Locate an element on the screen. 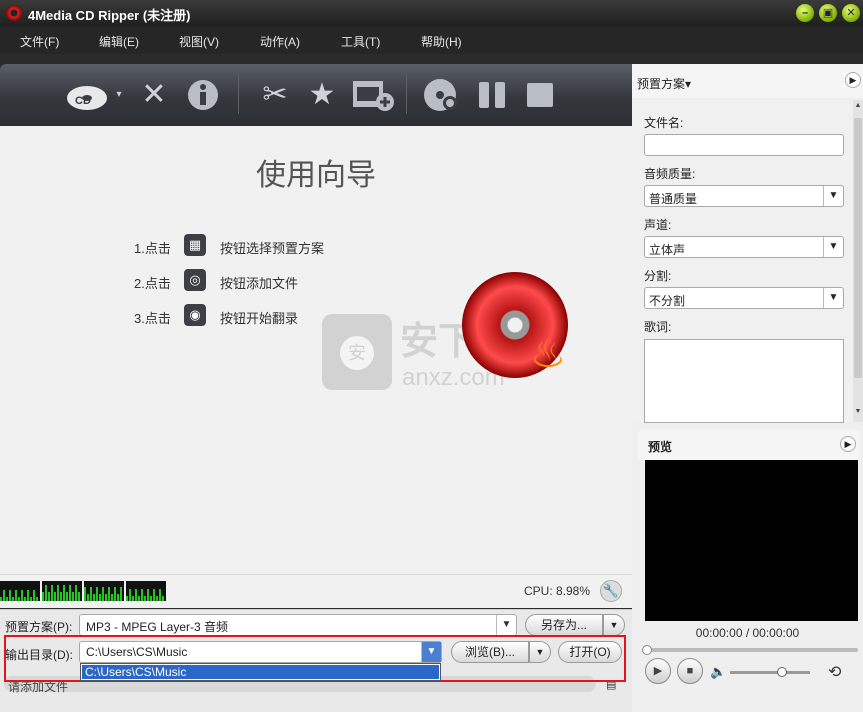 The height and width of the screenshot is (712, 863). volume-slider is located at coordinates (770, 672).